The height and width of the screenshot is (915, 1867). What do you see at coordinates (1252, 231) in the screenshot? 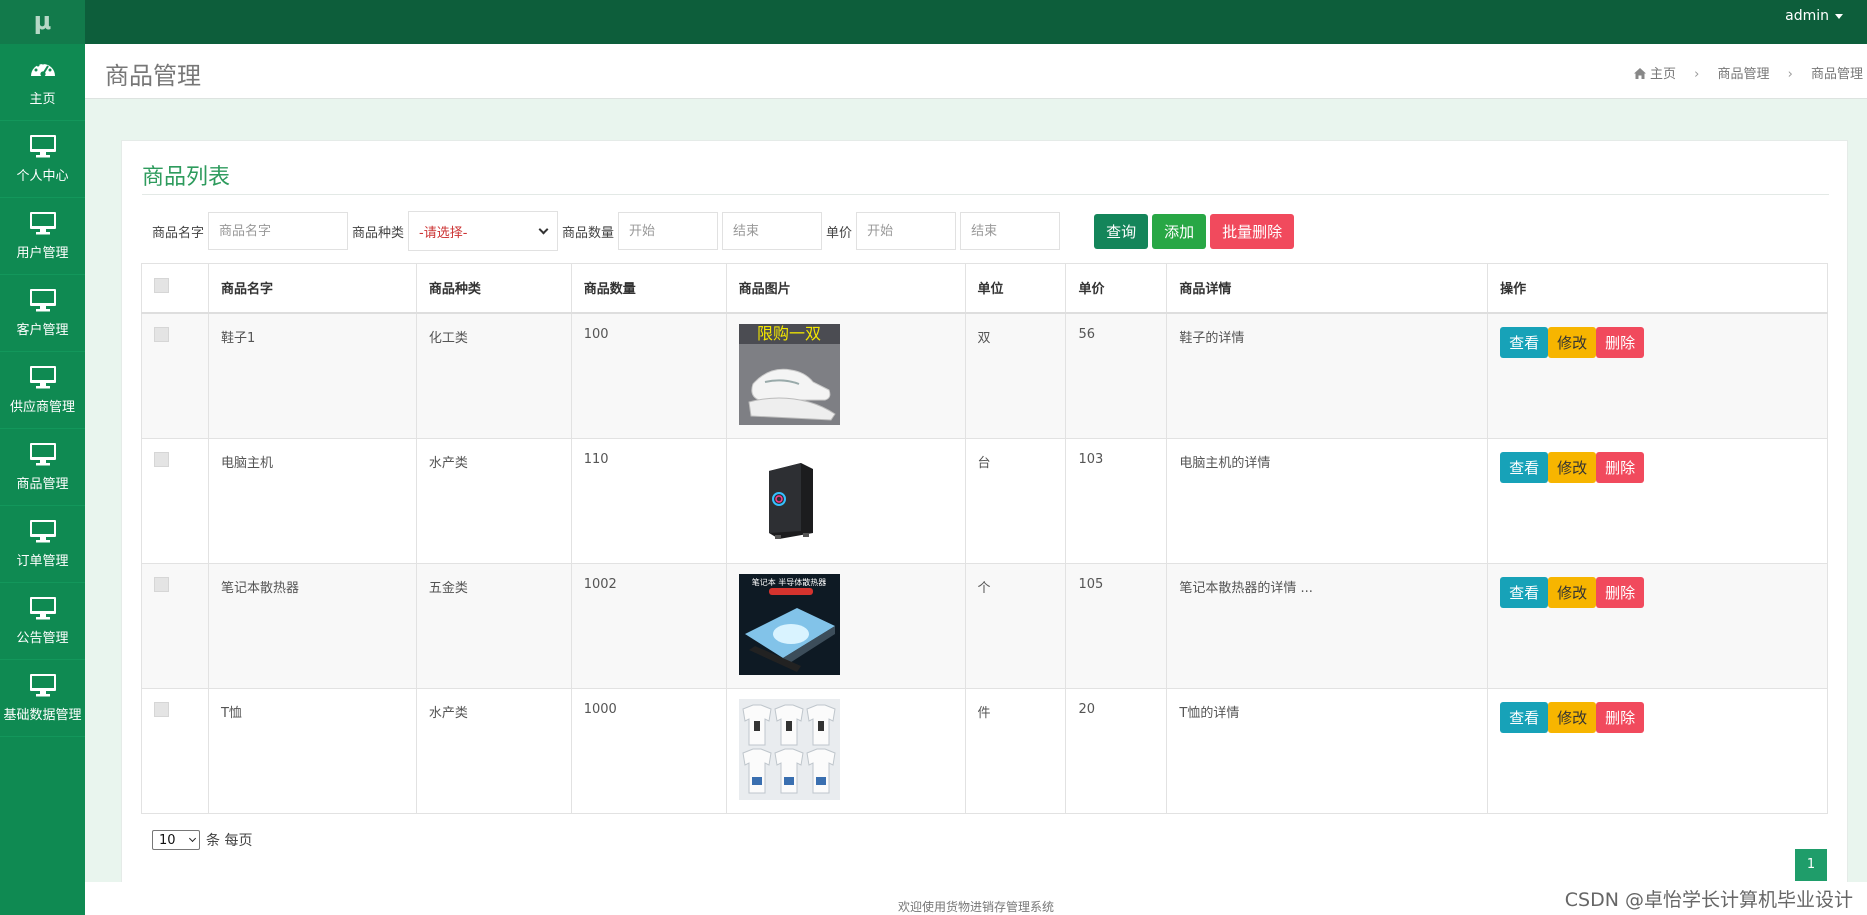
I see `bulk-delete-button: 批量删除` at bounding box center [1252, 231].